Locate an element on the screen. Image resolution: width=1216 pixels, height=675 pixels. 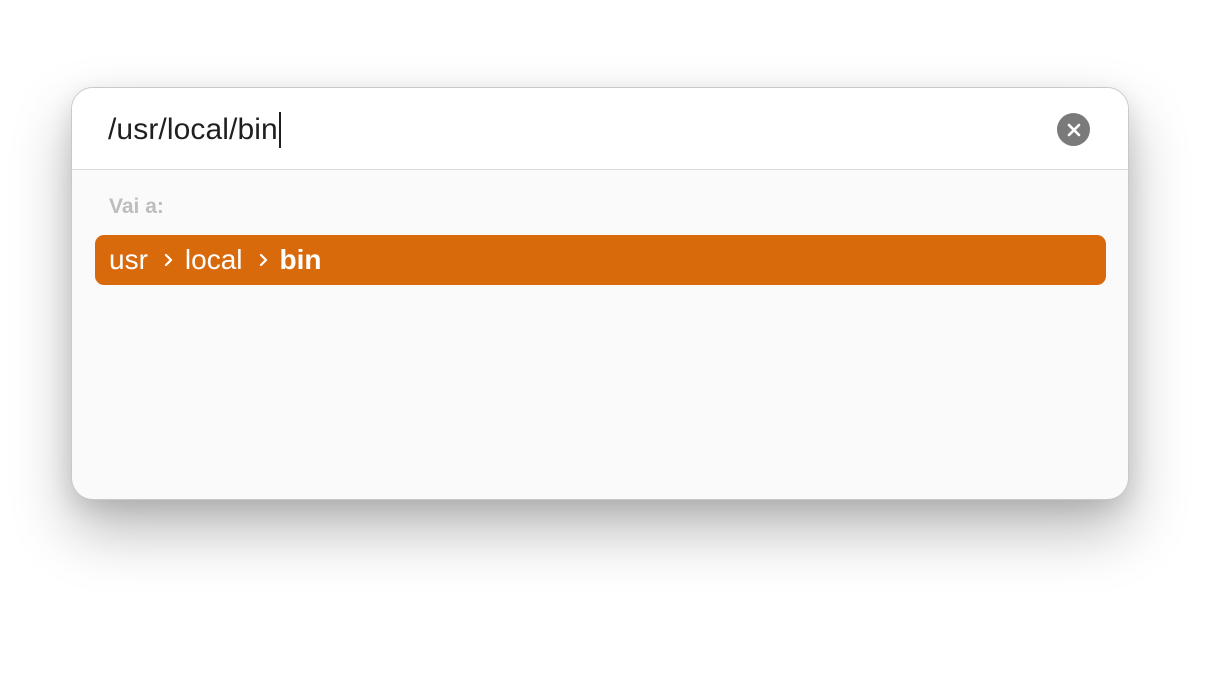
breadcrumb-bin: bin is located at coordinates (300, 259).